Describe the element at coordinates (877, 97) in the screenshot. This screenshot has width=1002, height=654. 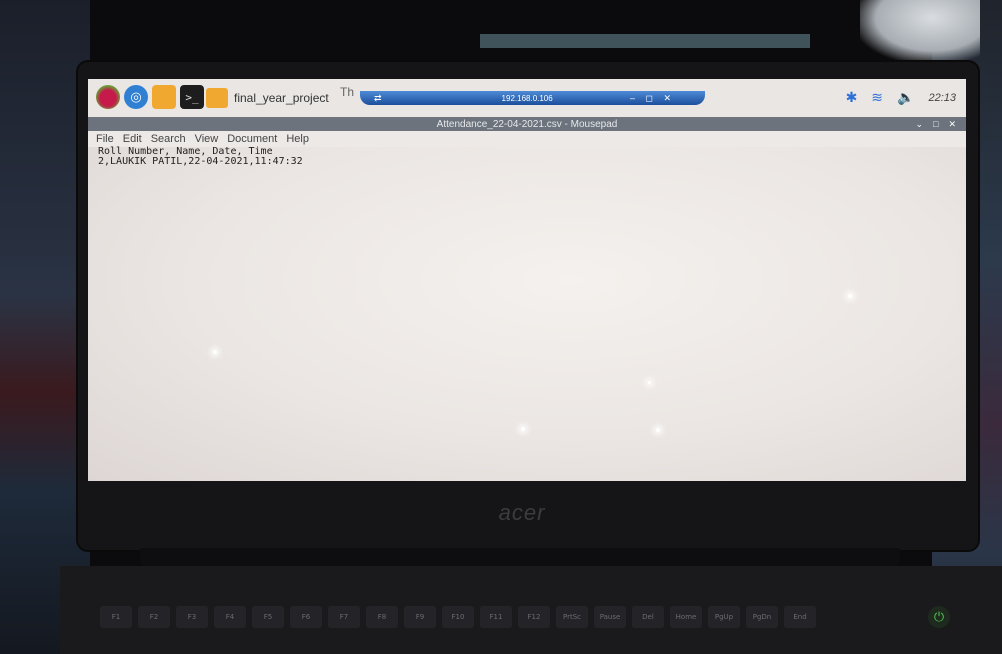
I see `wifi-icon: ≋` at that location.